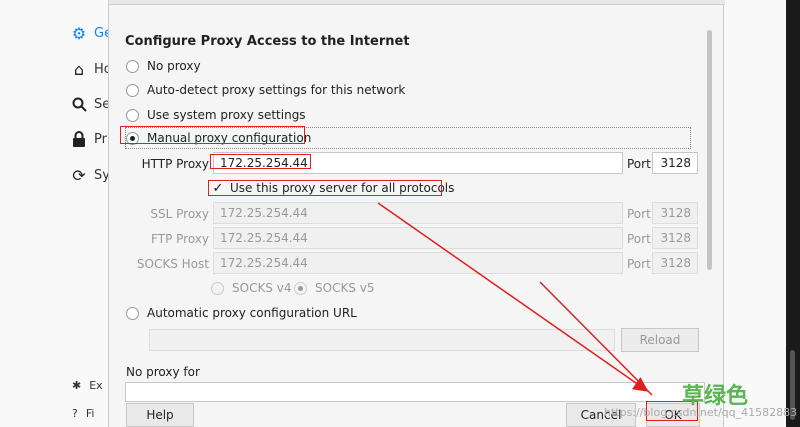  What do you see at coordinates (639, 239) in the screenshot?
I see `ftp-port-label: Port` at bounding box center [639, 239].